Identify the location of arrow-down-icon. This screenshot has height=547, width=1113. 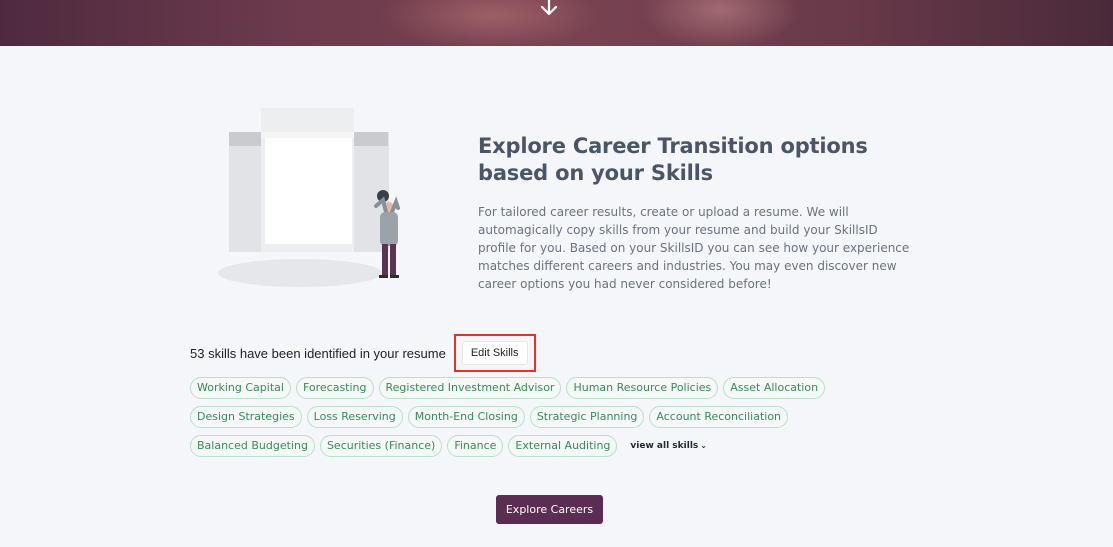
(549, 8).